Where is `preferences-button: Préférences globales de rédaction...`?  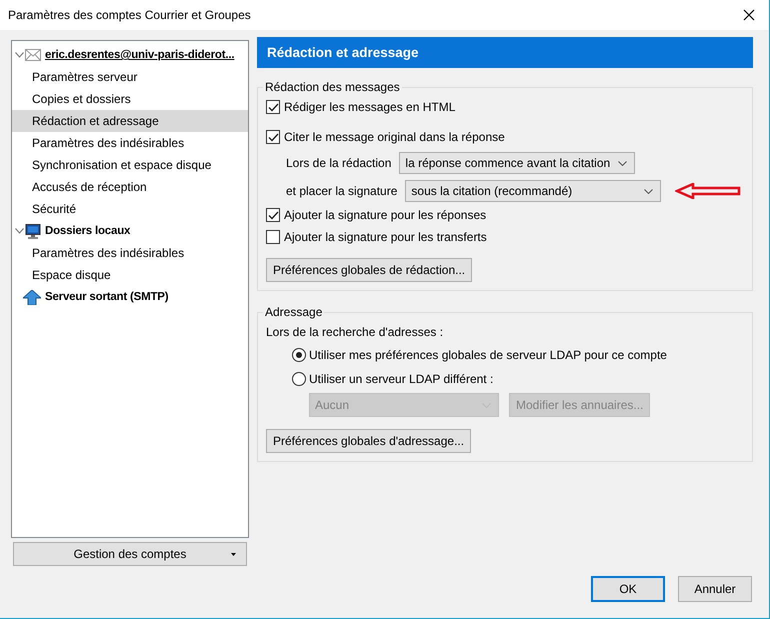 preferences-button: Préférences globales de rédaction... is located at coordinates (369, 270).